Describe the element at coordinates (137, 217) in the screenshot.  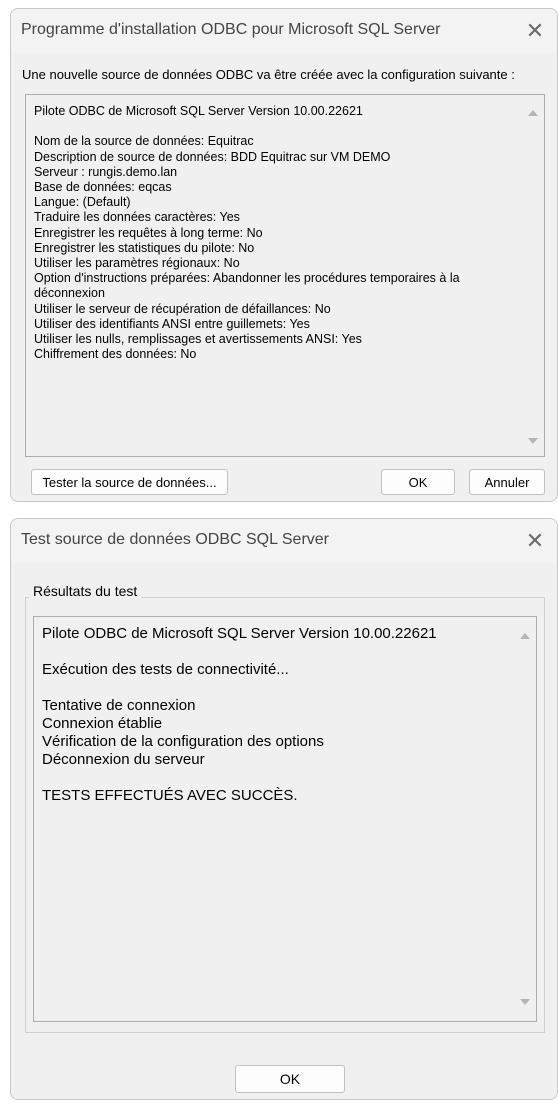
I see `summary-line: Traduire les données caractères: Yes` at that location.